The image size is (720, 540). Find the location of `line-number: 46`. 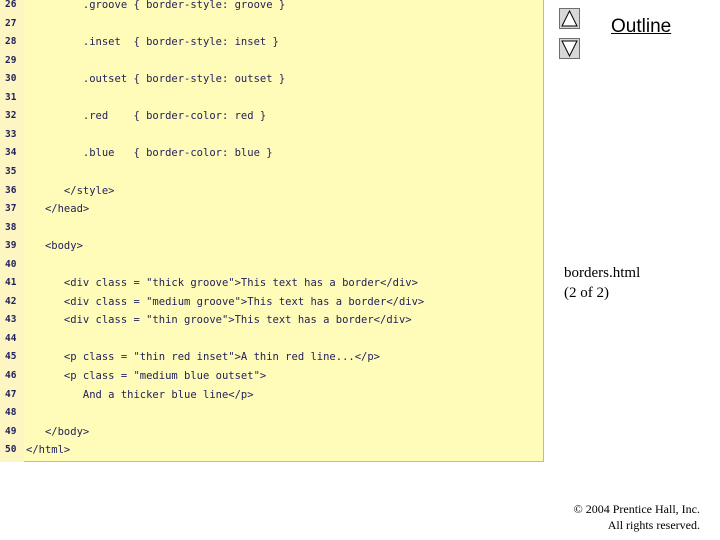

line-number: 46 is located at coordinates (11, 375).